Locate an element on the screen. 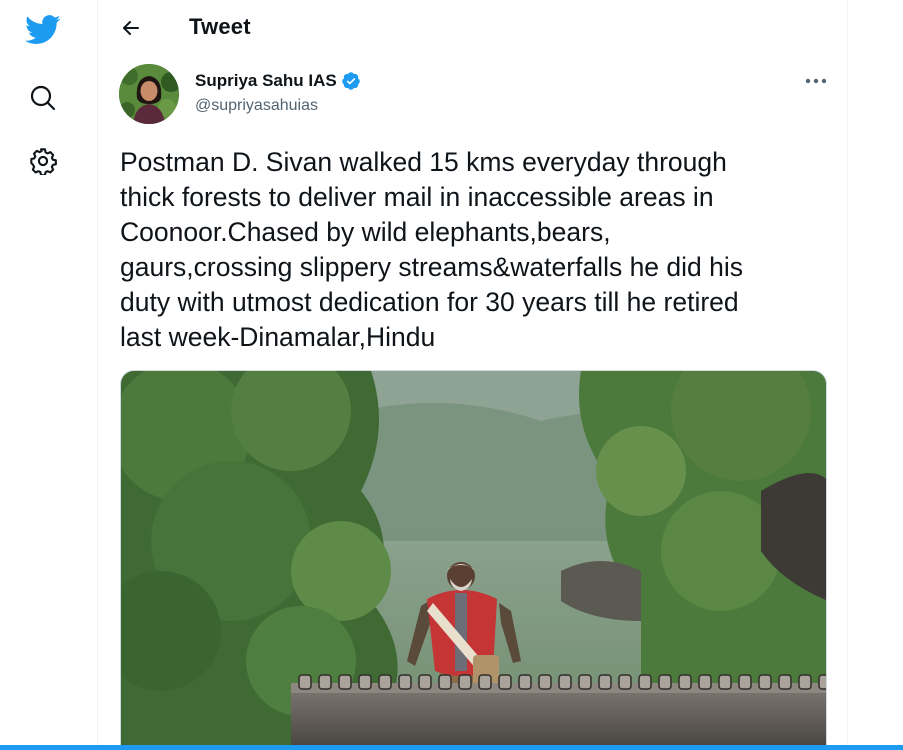  left-nav is located at coordinates (49, 375).